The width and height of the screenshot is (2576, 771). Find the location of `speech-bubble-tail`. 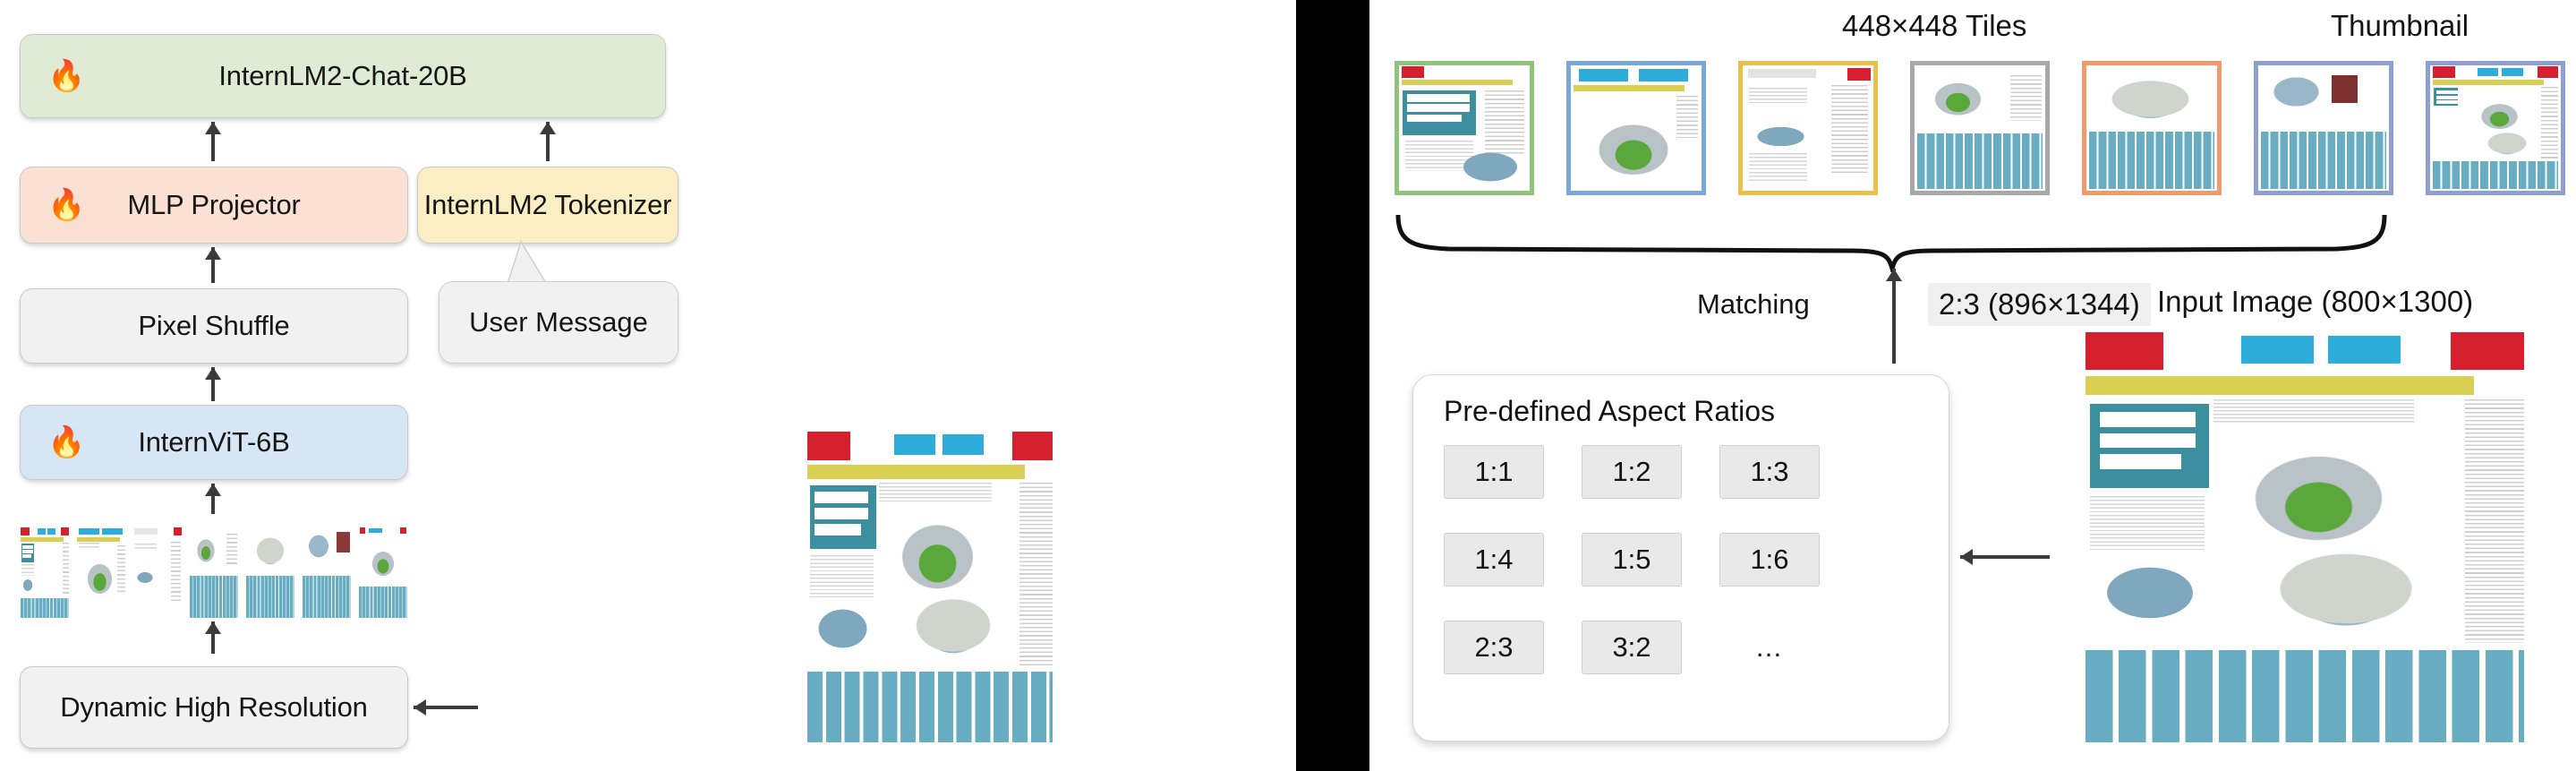

speech-bubble-tail is located at coordinates (527, 263).